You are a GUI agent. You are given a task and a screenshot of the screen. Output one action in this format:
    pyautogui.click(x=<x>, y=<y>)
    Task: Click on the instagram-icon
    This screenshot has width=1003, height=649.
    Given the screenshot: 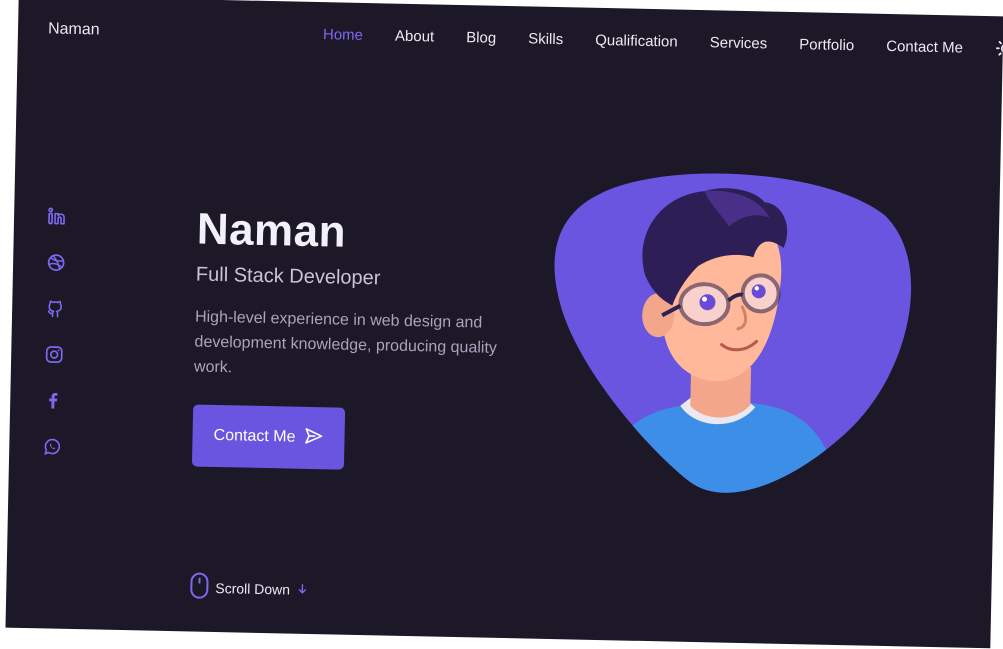 What is the action you would take?
    pyautogui.click(x=54, y=354)
    